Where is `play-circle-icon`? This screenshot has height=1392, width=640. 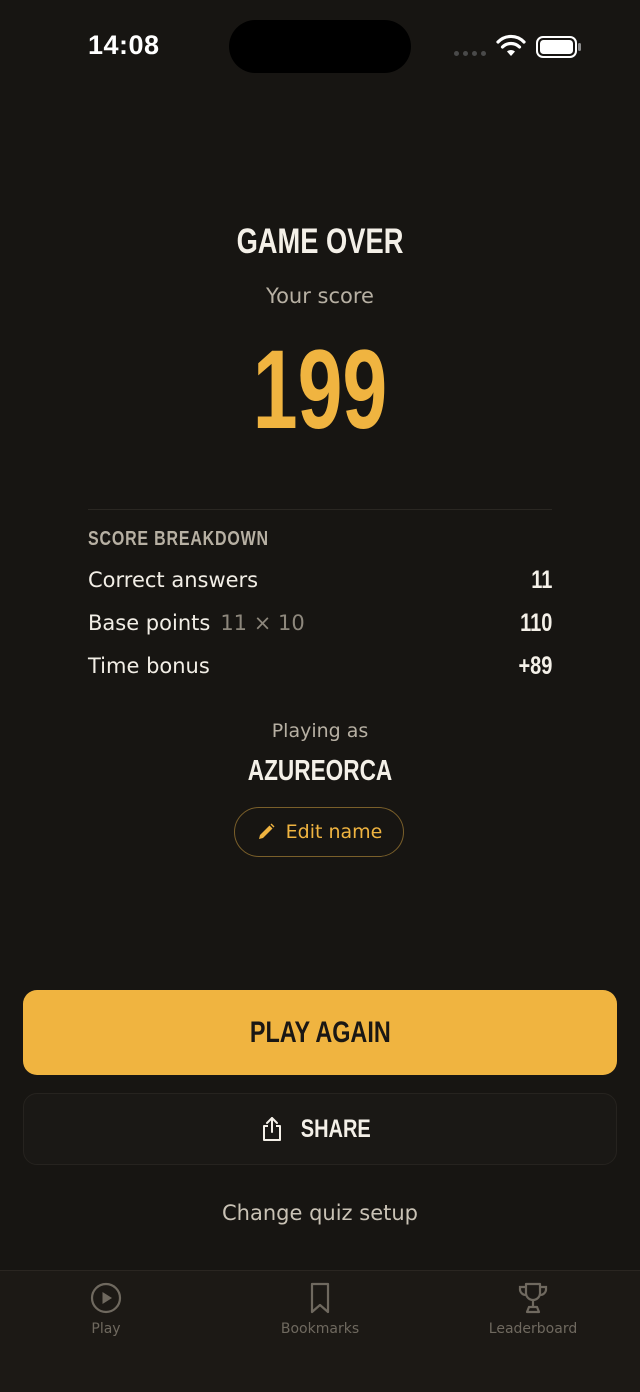
play-circle-icon is located at coordinates (106, 1298).